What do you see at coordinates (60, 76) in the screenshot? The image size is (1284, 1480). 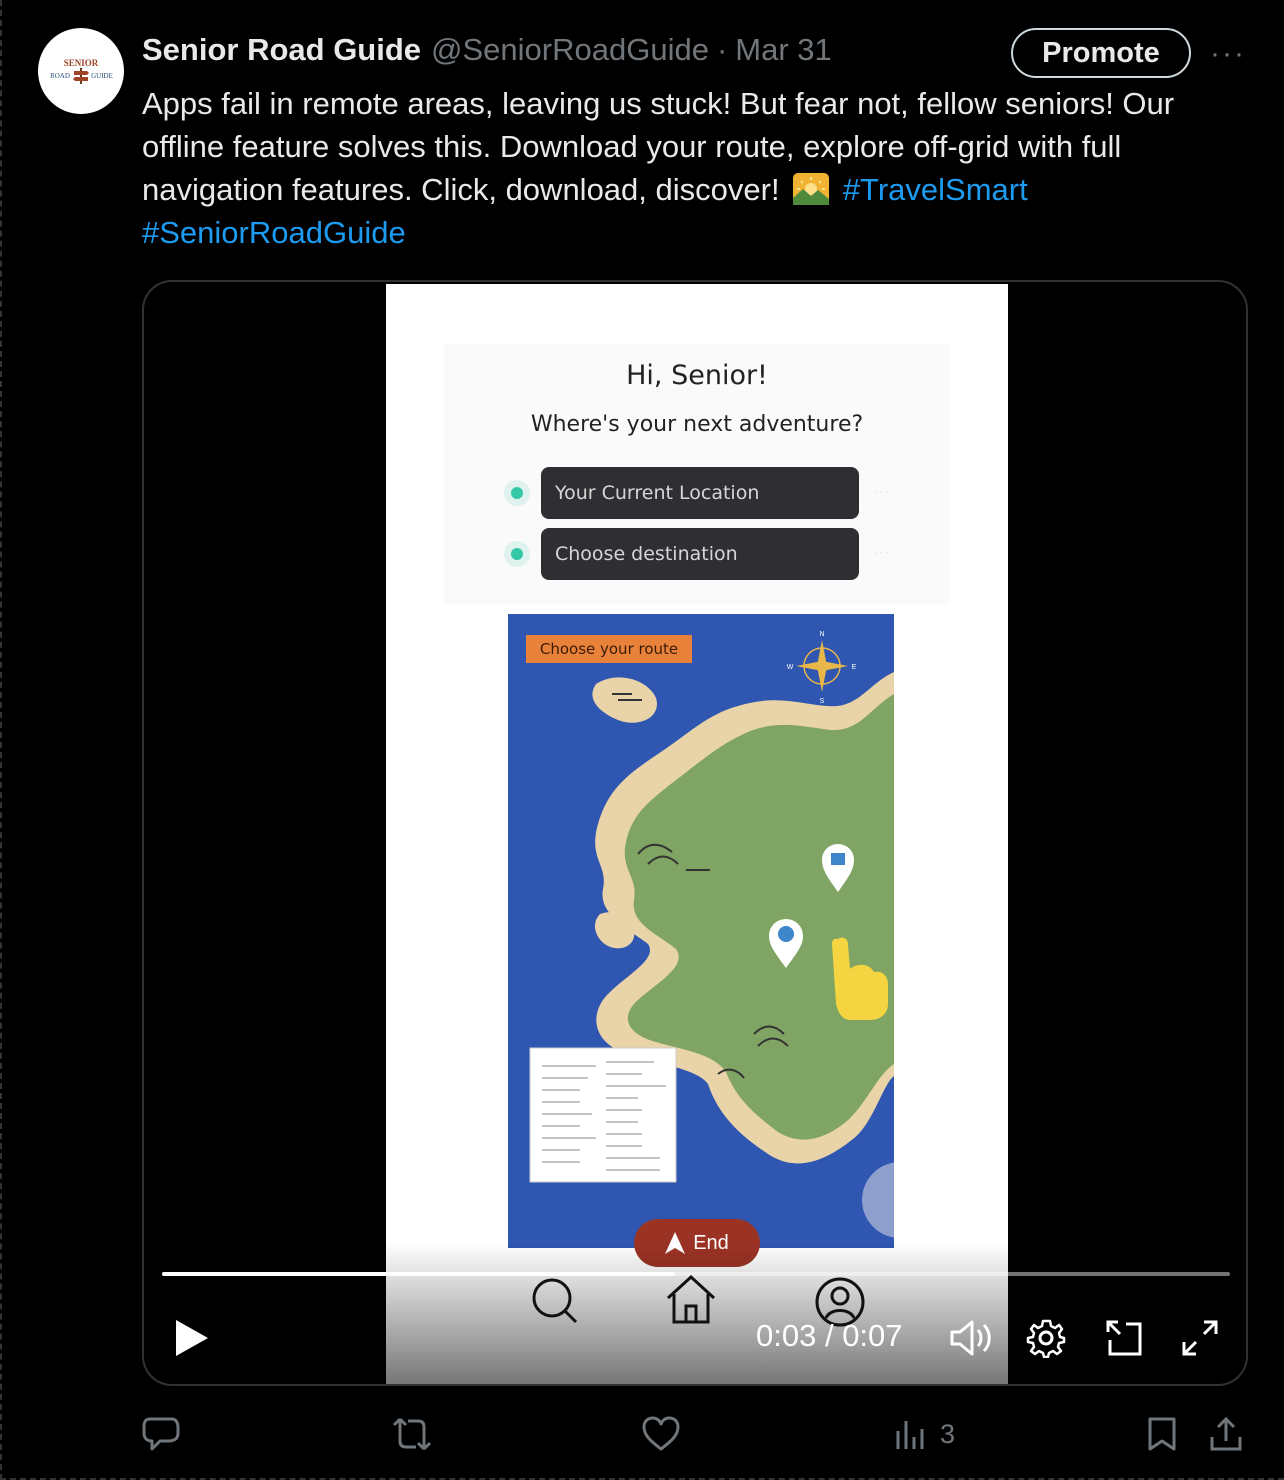 I see `avatar-logo-left: ROAD` at bounding box center [60, 76].